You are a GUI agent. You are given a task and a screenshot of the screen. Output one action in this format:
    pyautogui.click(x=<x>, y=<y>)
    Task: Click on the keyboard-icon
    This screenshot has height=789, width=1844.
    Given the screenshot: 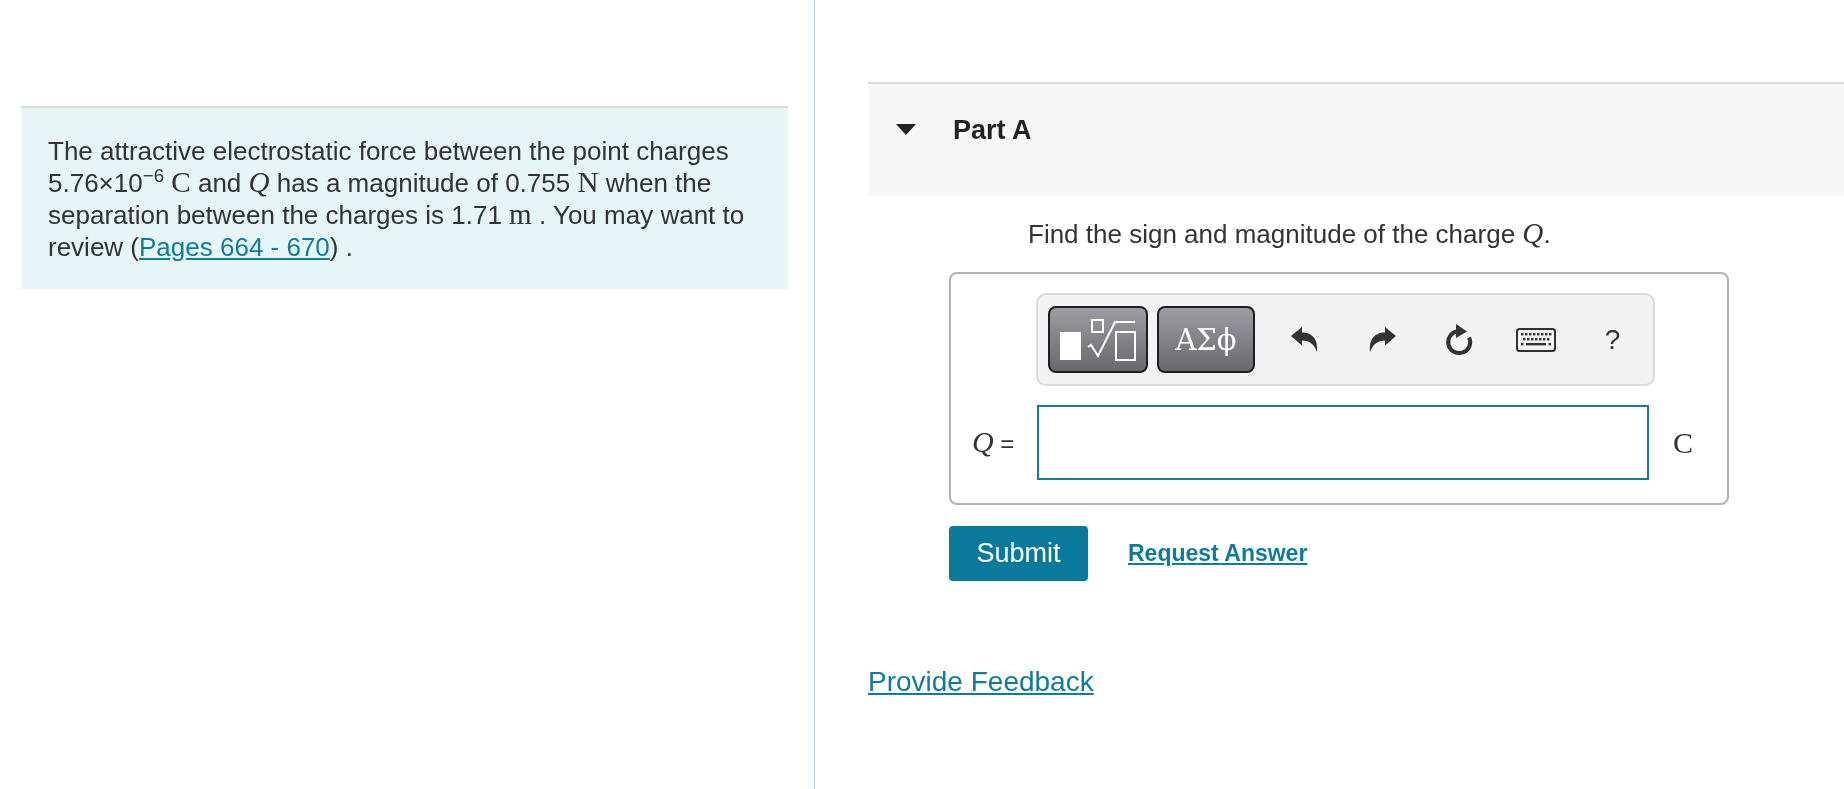 What is the action you would take?
    pyautogui.click(x=1535, y=339)
    